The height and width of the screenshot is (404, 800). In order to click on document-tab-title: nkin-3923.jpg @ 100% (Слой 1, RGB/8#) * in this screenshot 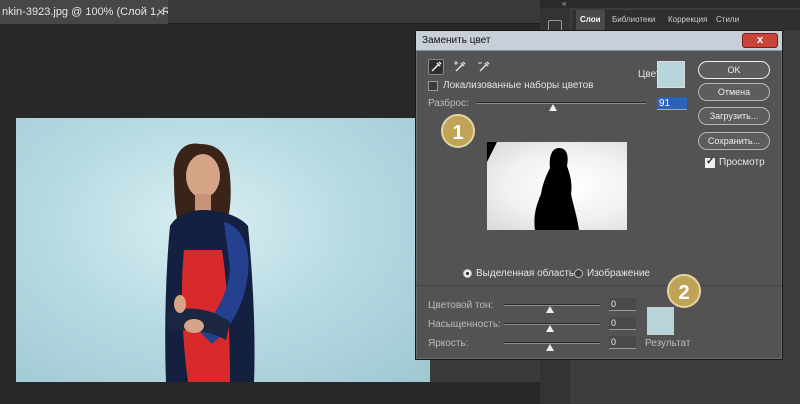, I will do `click(85, 12)`.